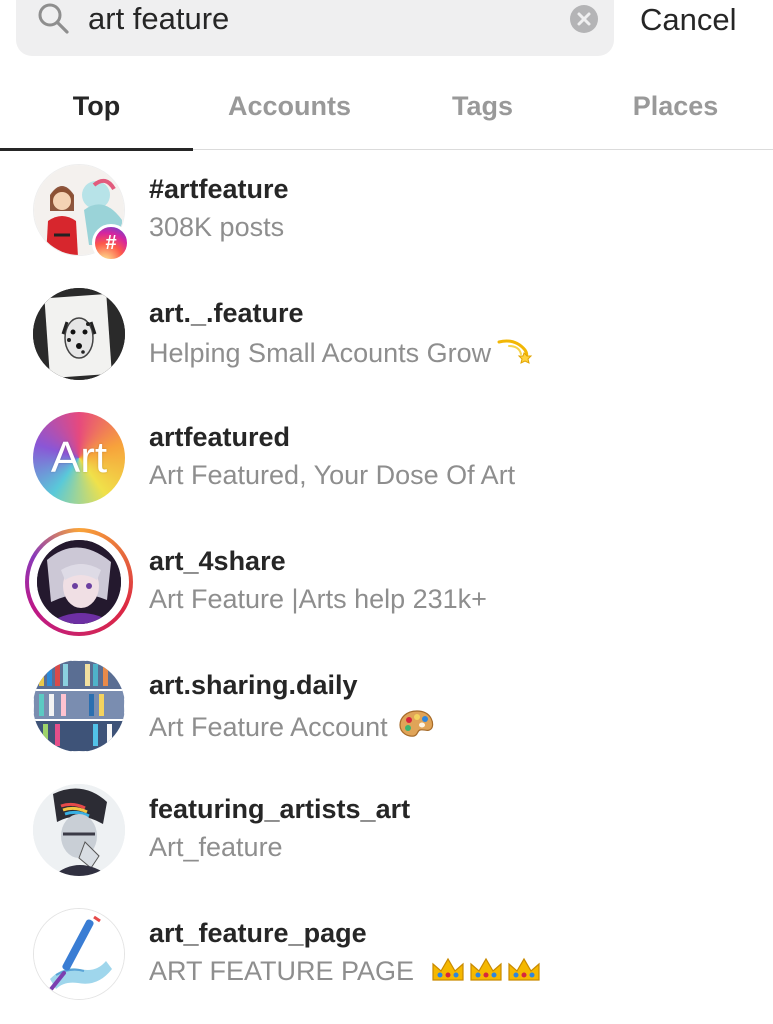 This screenshot has height=1024, width=773. Describe the element at coordinates (386, 212) in the screenshot. I see `result-item: # #artfeature 308K posts` at that location.